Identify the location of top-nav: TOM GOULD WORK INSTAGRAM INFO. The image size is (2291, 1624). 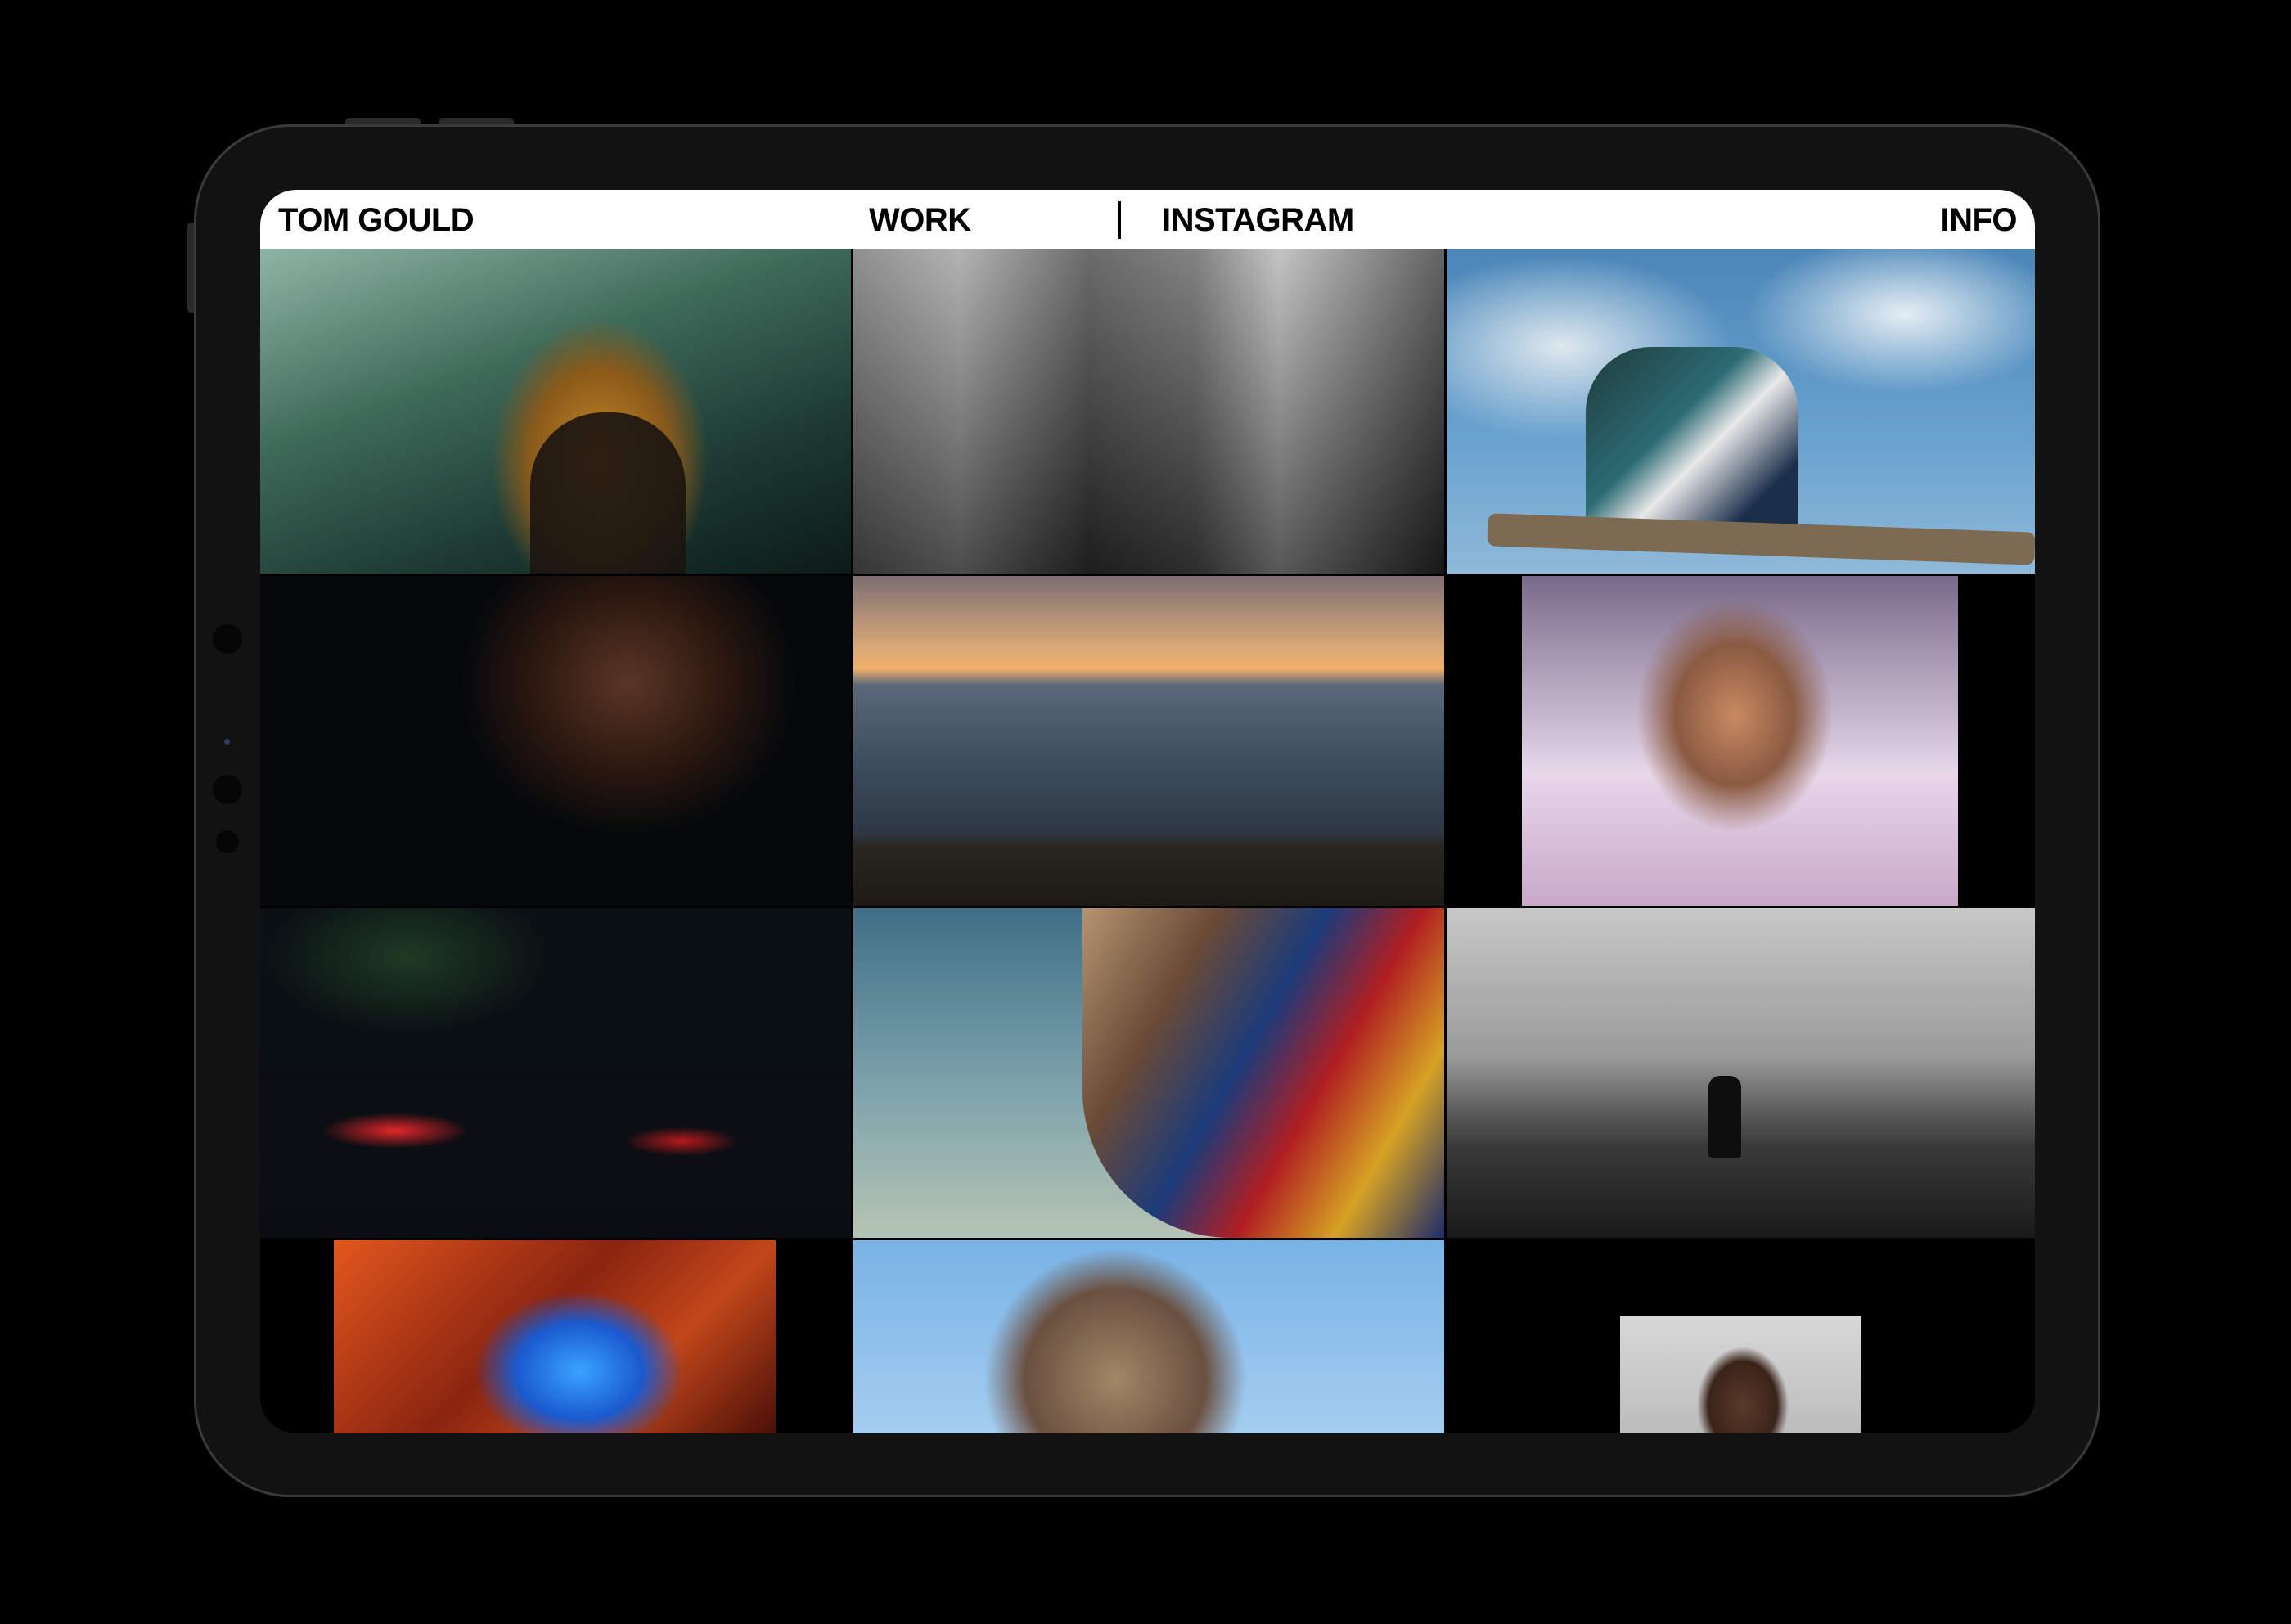
(1147, 220).